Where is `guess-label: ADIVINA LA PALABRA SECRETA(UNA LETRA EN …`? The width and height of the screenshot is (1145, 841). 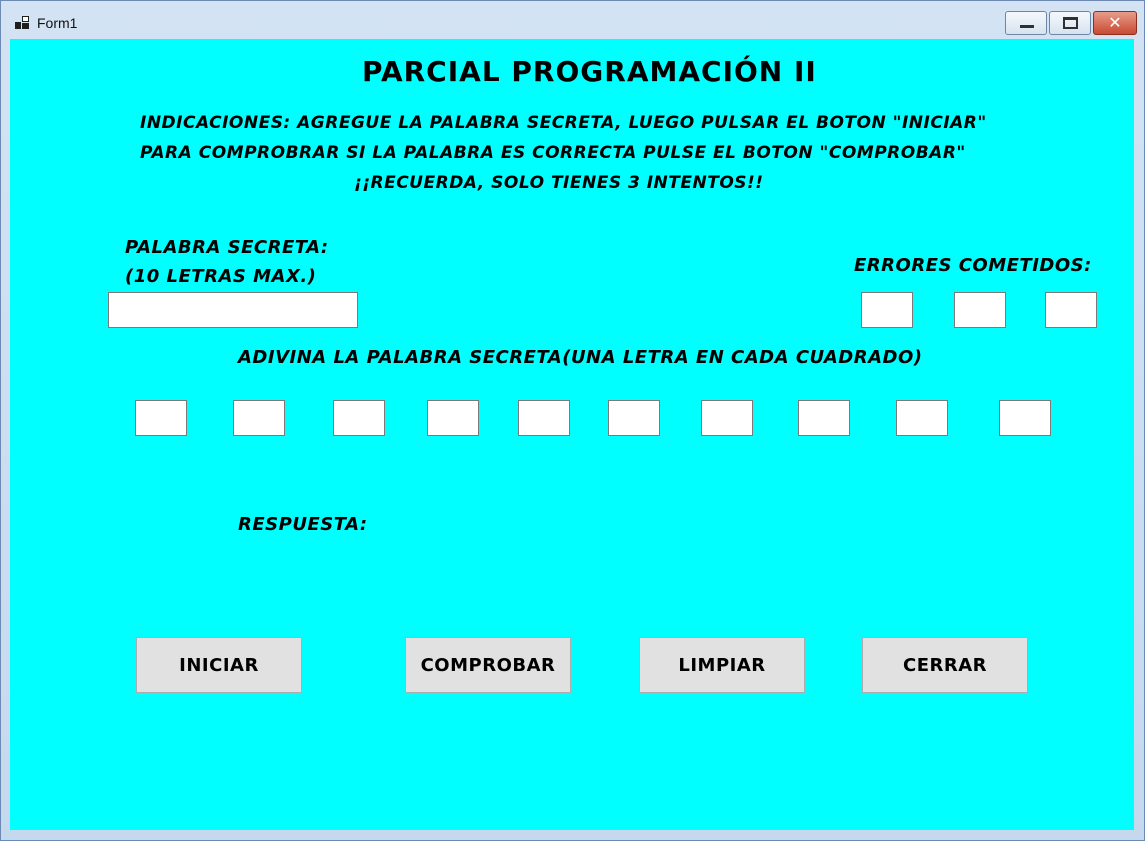 guess-label: ADIVINA LA PALABRA SECRETA(UNA LETRA EN … is located at coordinates (580, 357).